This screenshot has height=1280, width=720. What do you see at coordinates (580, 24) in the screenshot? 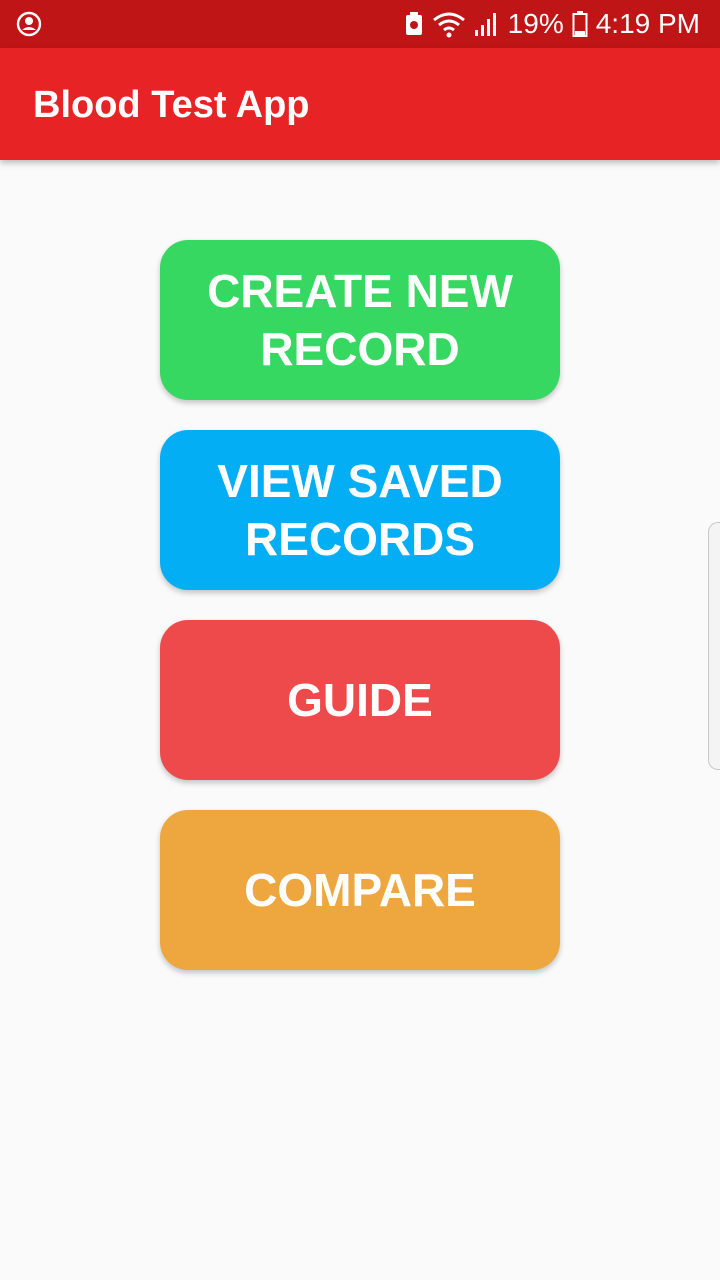
I see `battery-icon` at bounding box center [580, 24].